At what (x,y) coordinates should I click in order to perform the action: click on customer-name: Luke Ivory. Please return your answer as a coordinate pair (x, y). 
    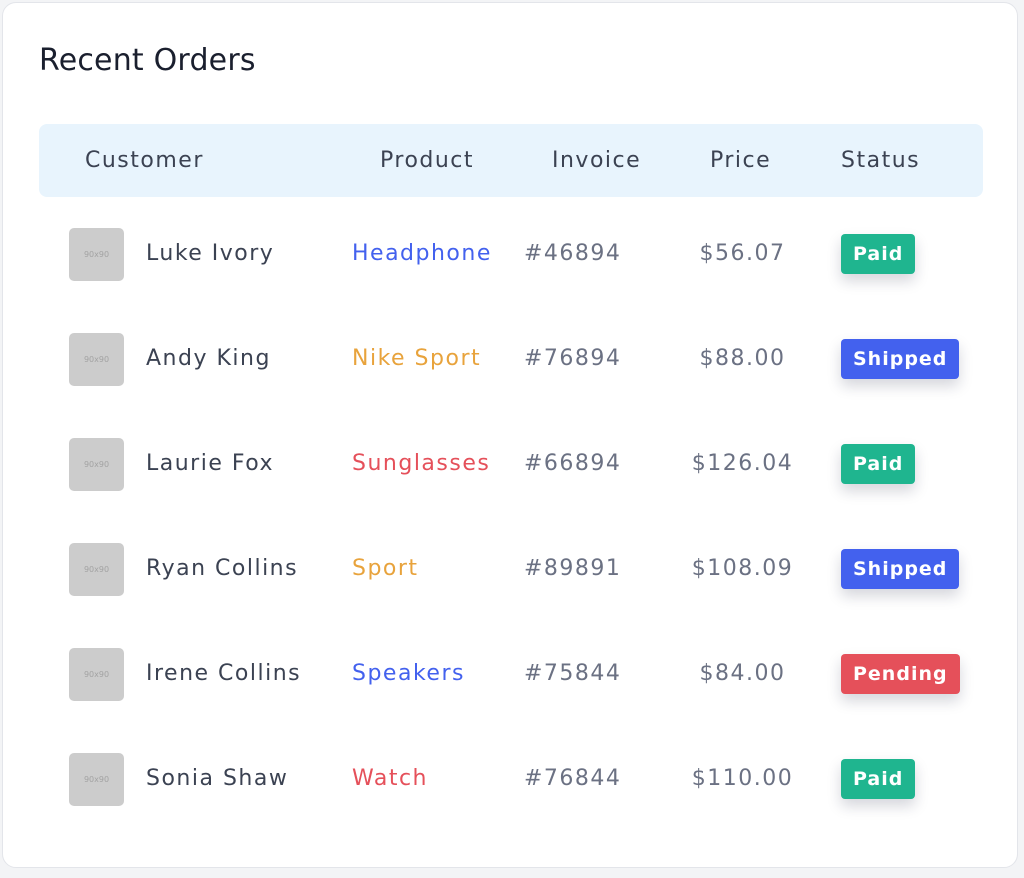
    Looking at the image, I should click on (210, 253).